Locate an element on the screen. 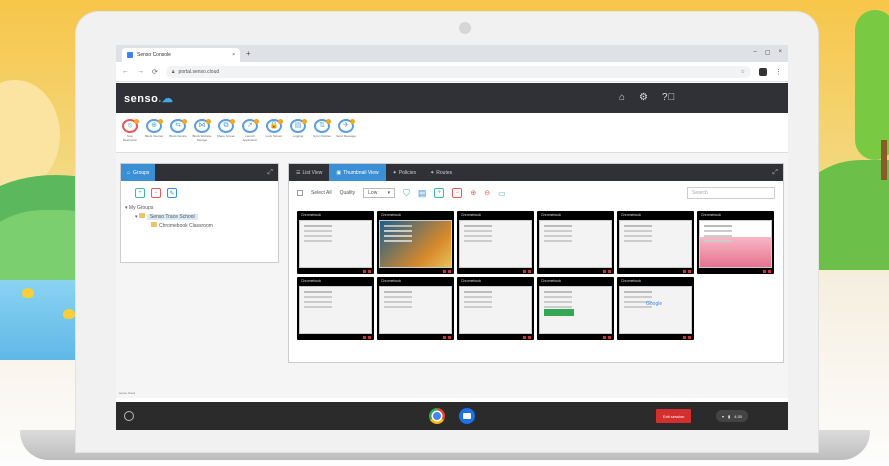  launcher-icon is located at coordinates (129, 416).